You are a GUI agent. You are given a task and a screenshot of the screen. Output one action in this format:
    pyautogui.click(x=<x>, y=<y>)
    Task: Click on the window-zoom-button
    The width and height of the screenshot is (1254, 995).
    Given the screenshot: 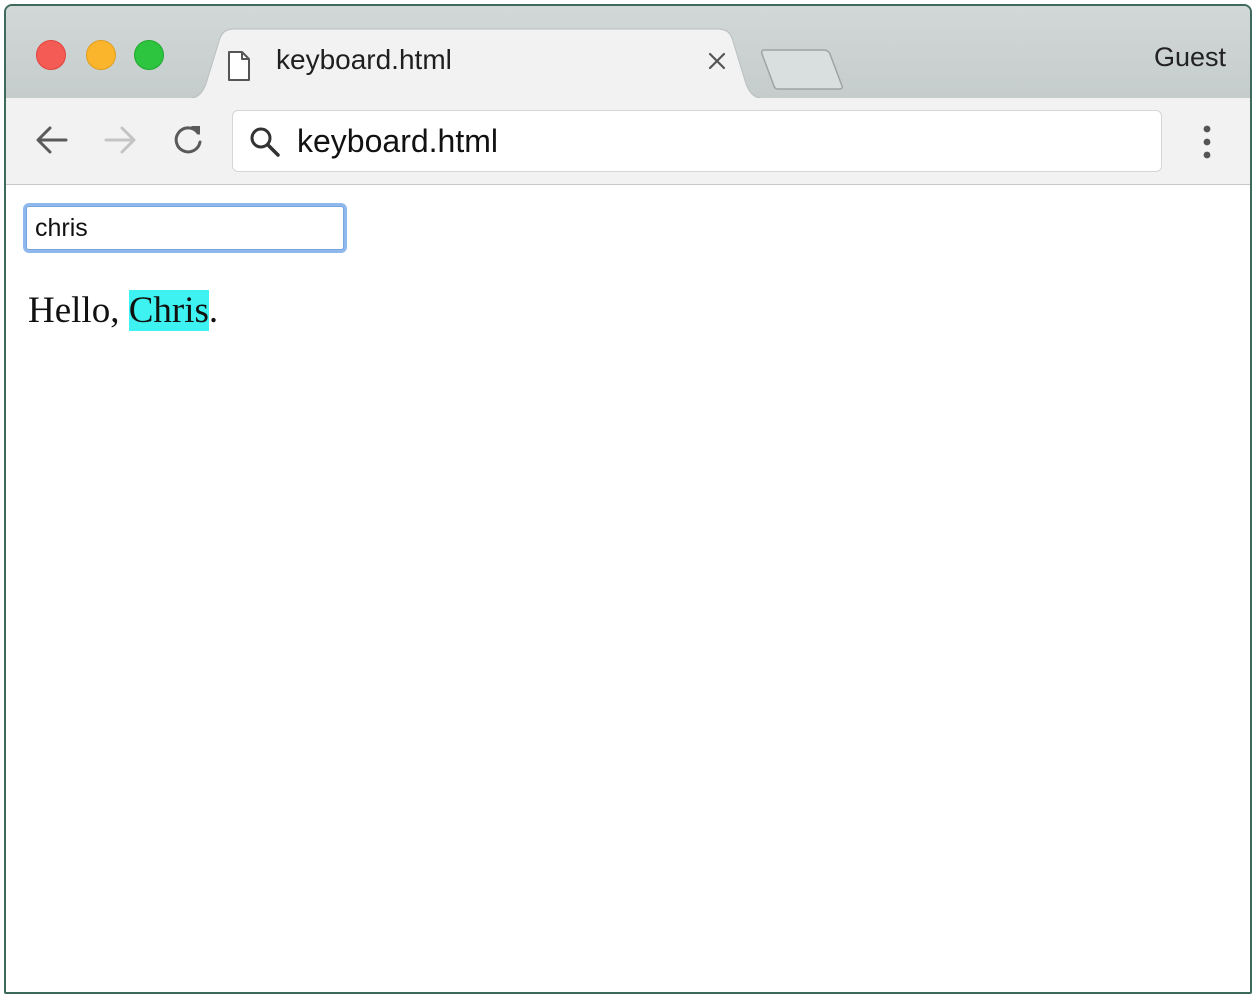 What is the action you would take?
    pyautogui.click(x=149, y=55)
    